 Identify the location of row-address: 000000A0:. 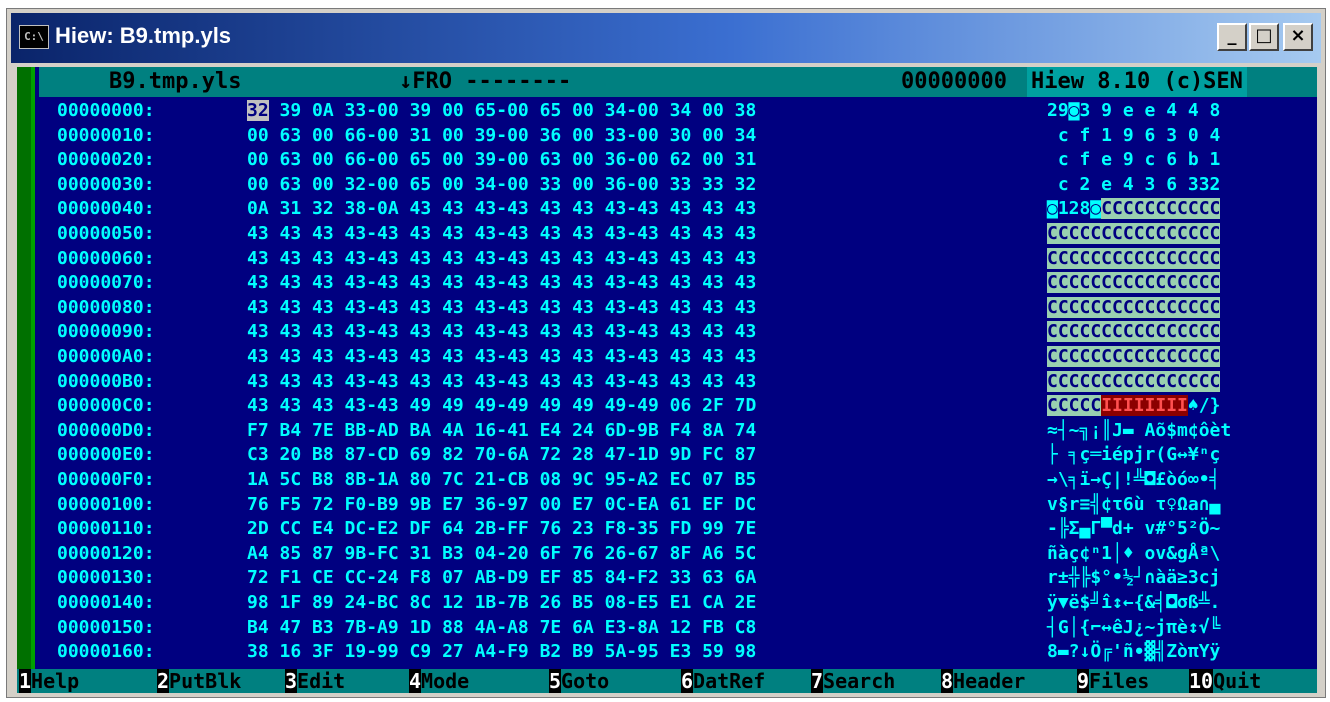
(106, 356).